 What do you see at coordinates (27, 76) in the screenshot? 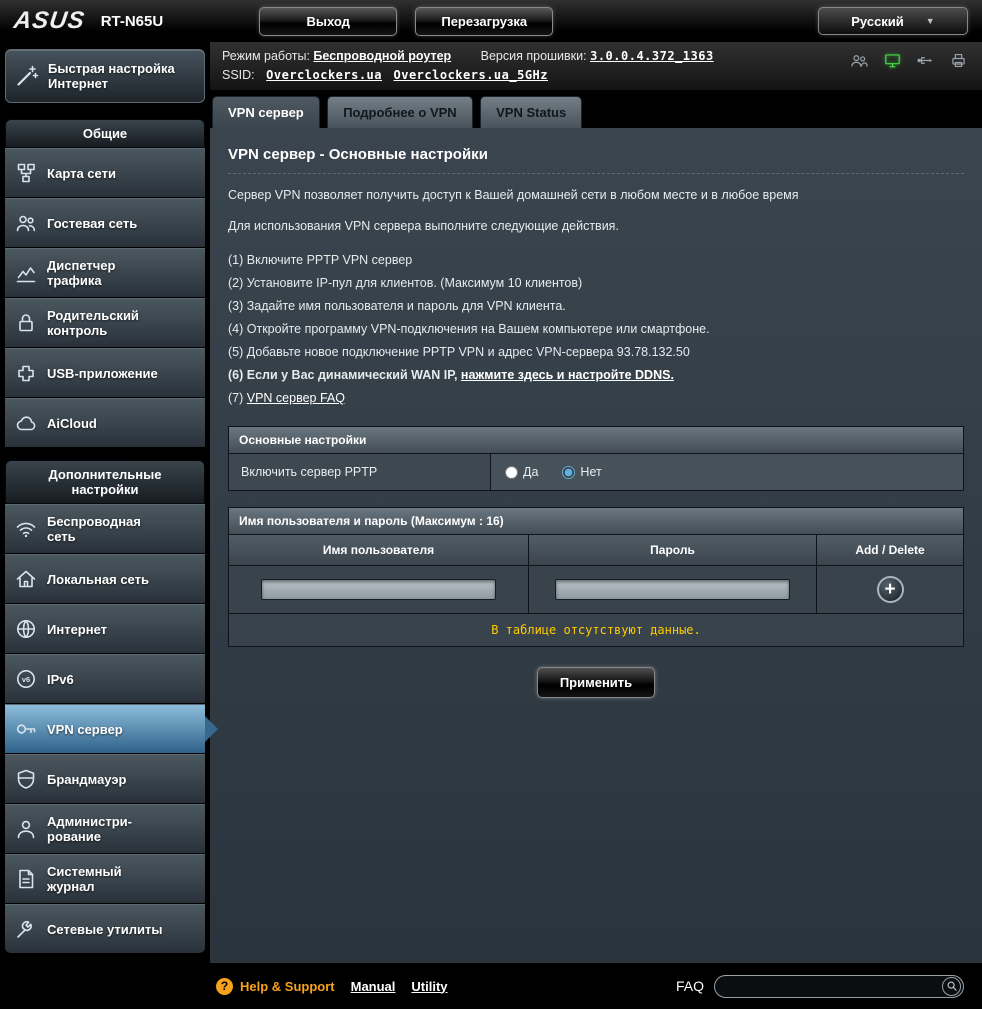
I see `magic-wand-icon` at bounding box center [27, 76].